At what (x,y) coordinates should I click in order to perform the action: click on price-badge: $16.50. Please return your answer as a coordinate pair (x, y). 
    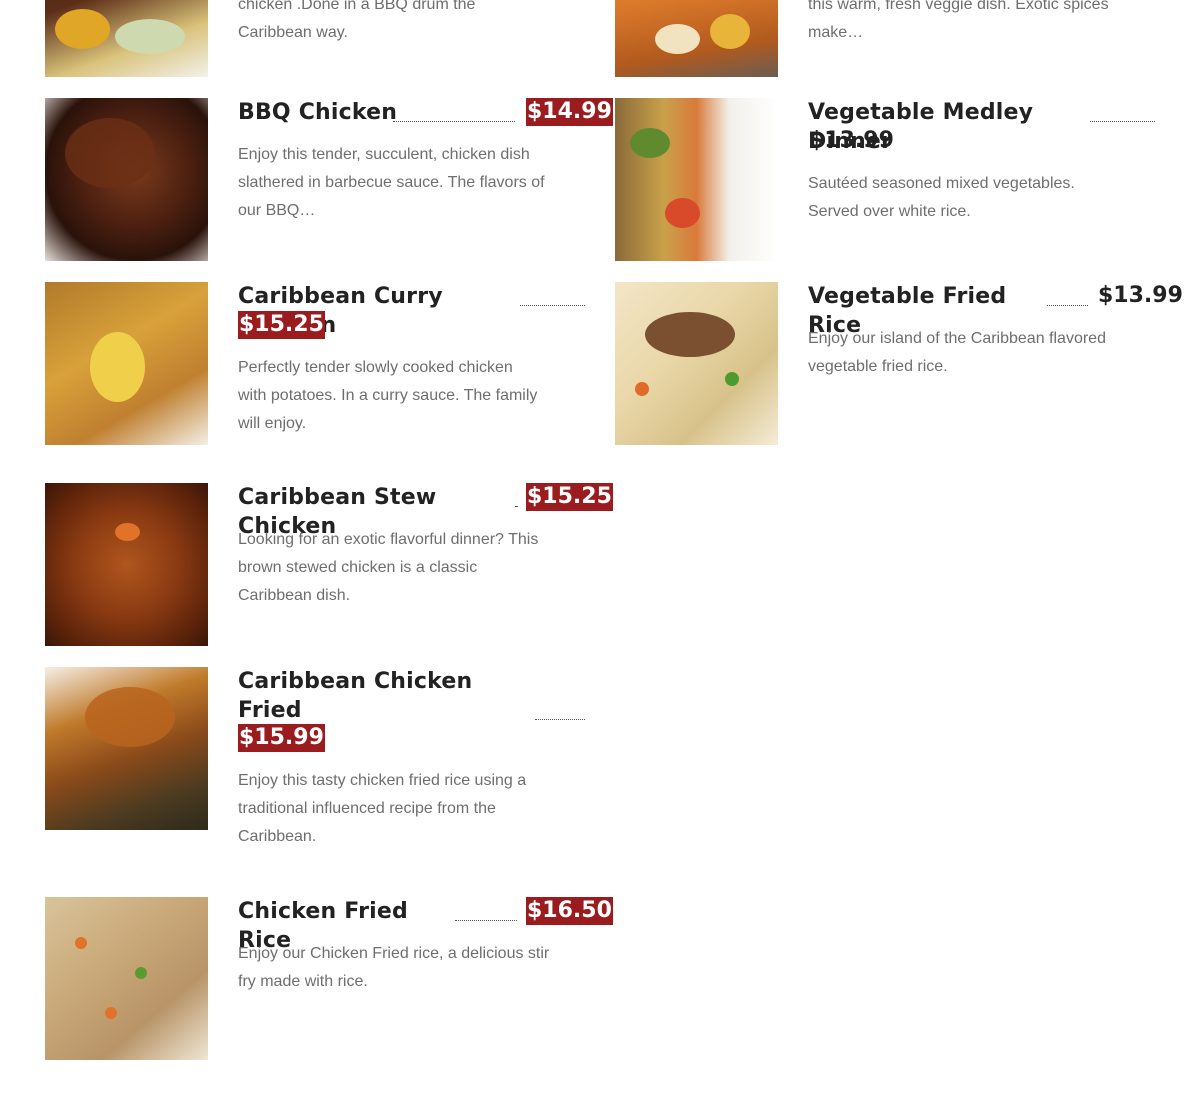
    Looking at the image, I should click on (569, 911).